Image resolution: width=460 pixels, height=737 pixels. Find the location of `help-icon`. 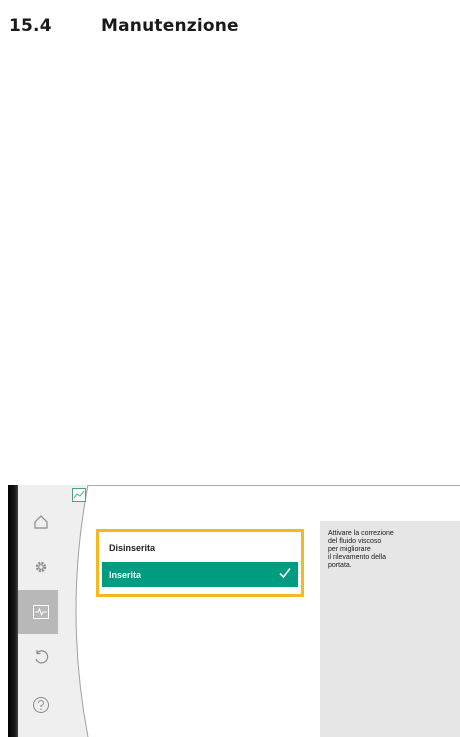

help-icon is located at coordinates (41, 705).